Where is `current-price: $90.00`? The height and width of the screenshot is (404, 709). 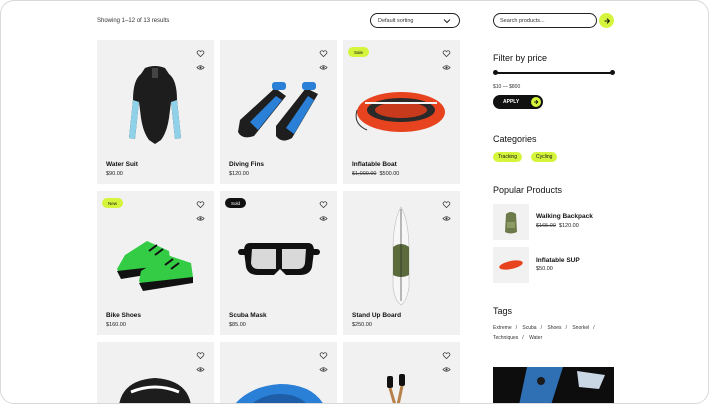
current-price: $90.00 is located at coordinates (114, 174).